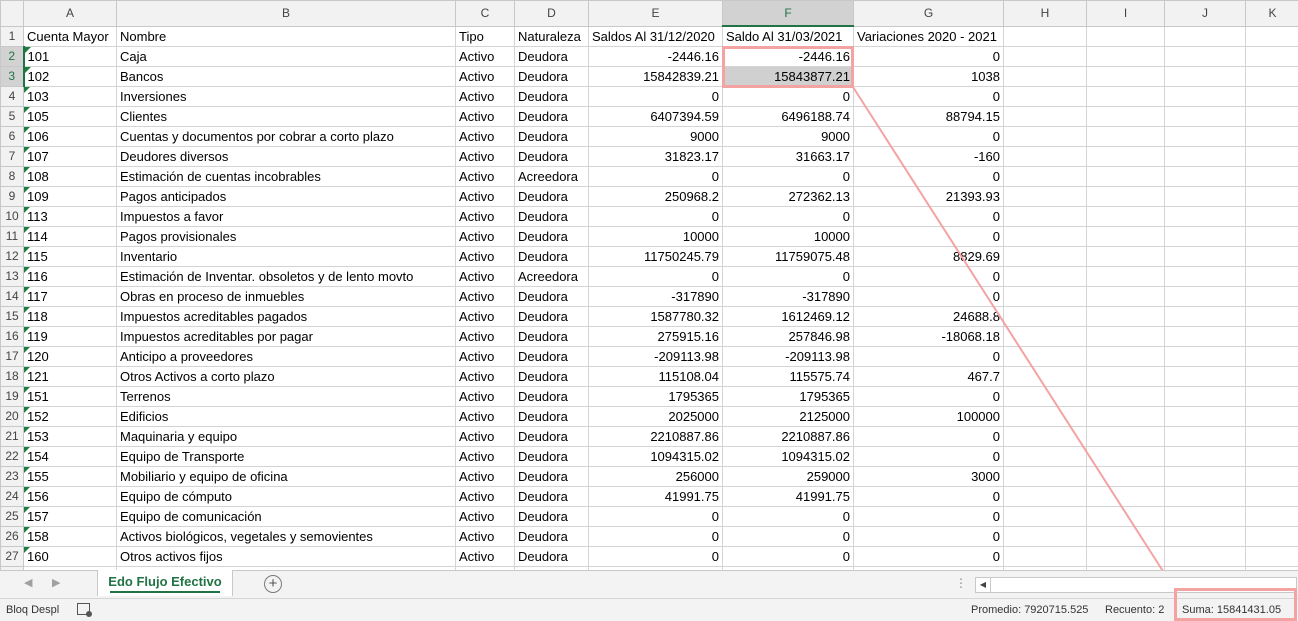  Describe the element at coordinates (70, 196) in the screenshot. I see `cell-a-9: 109` at that location.